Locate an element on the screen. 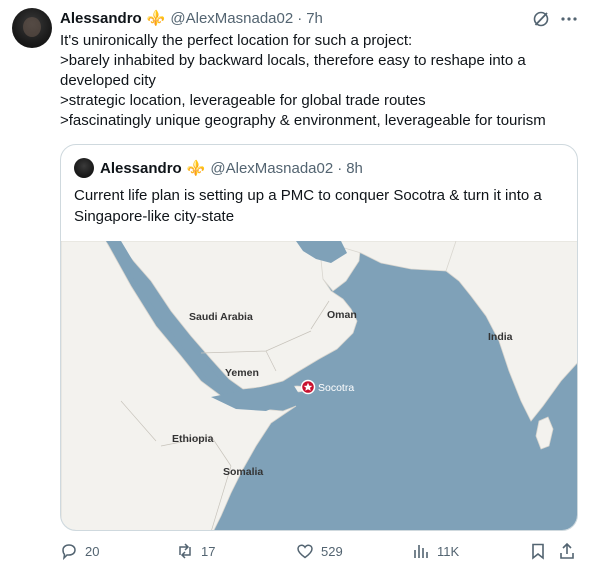 Image resolution: width=591 pixels, height=572 pixels. quote-line: Singapore-like city-state is located at coordinates (154, 216).